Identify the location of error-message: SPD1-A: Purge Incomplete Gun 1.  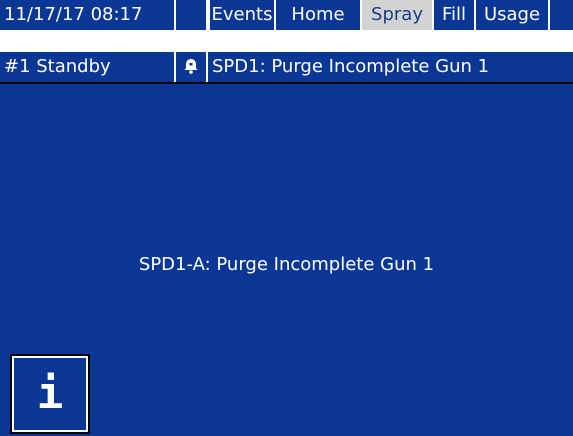
(286, 264).